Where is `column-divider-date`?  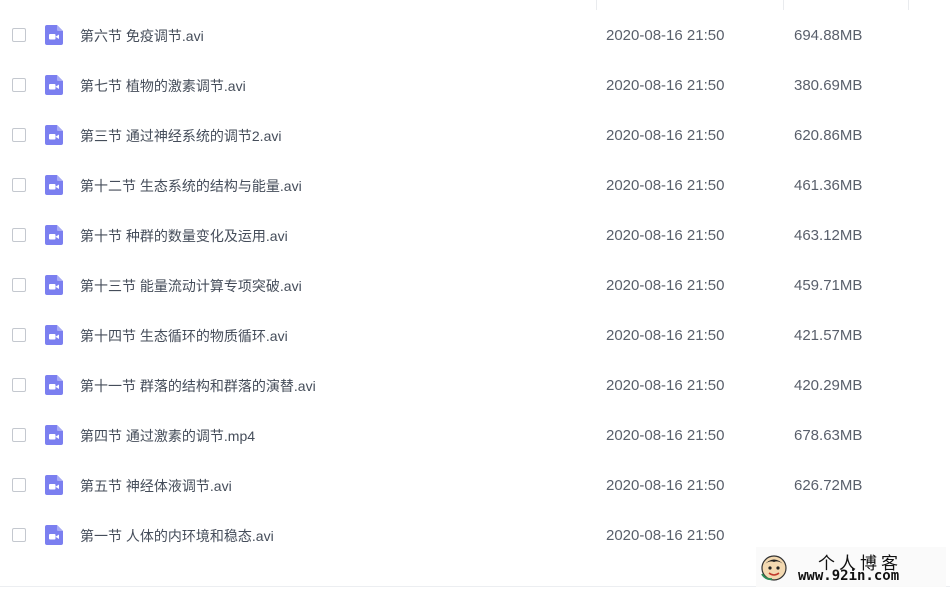
column-divider-date is located at coordinates (596, 5).